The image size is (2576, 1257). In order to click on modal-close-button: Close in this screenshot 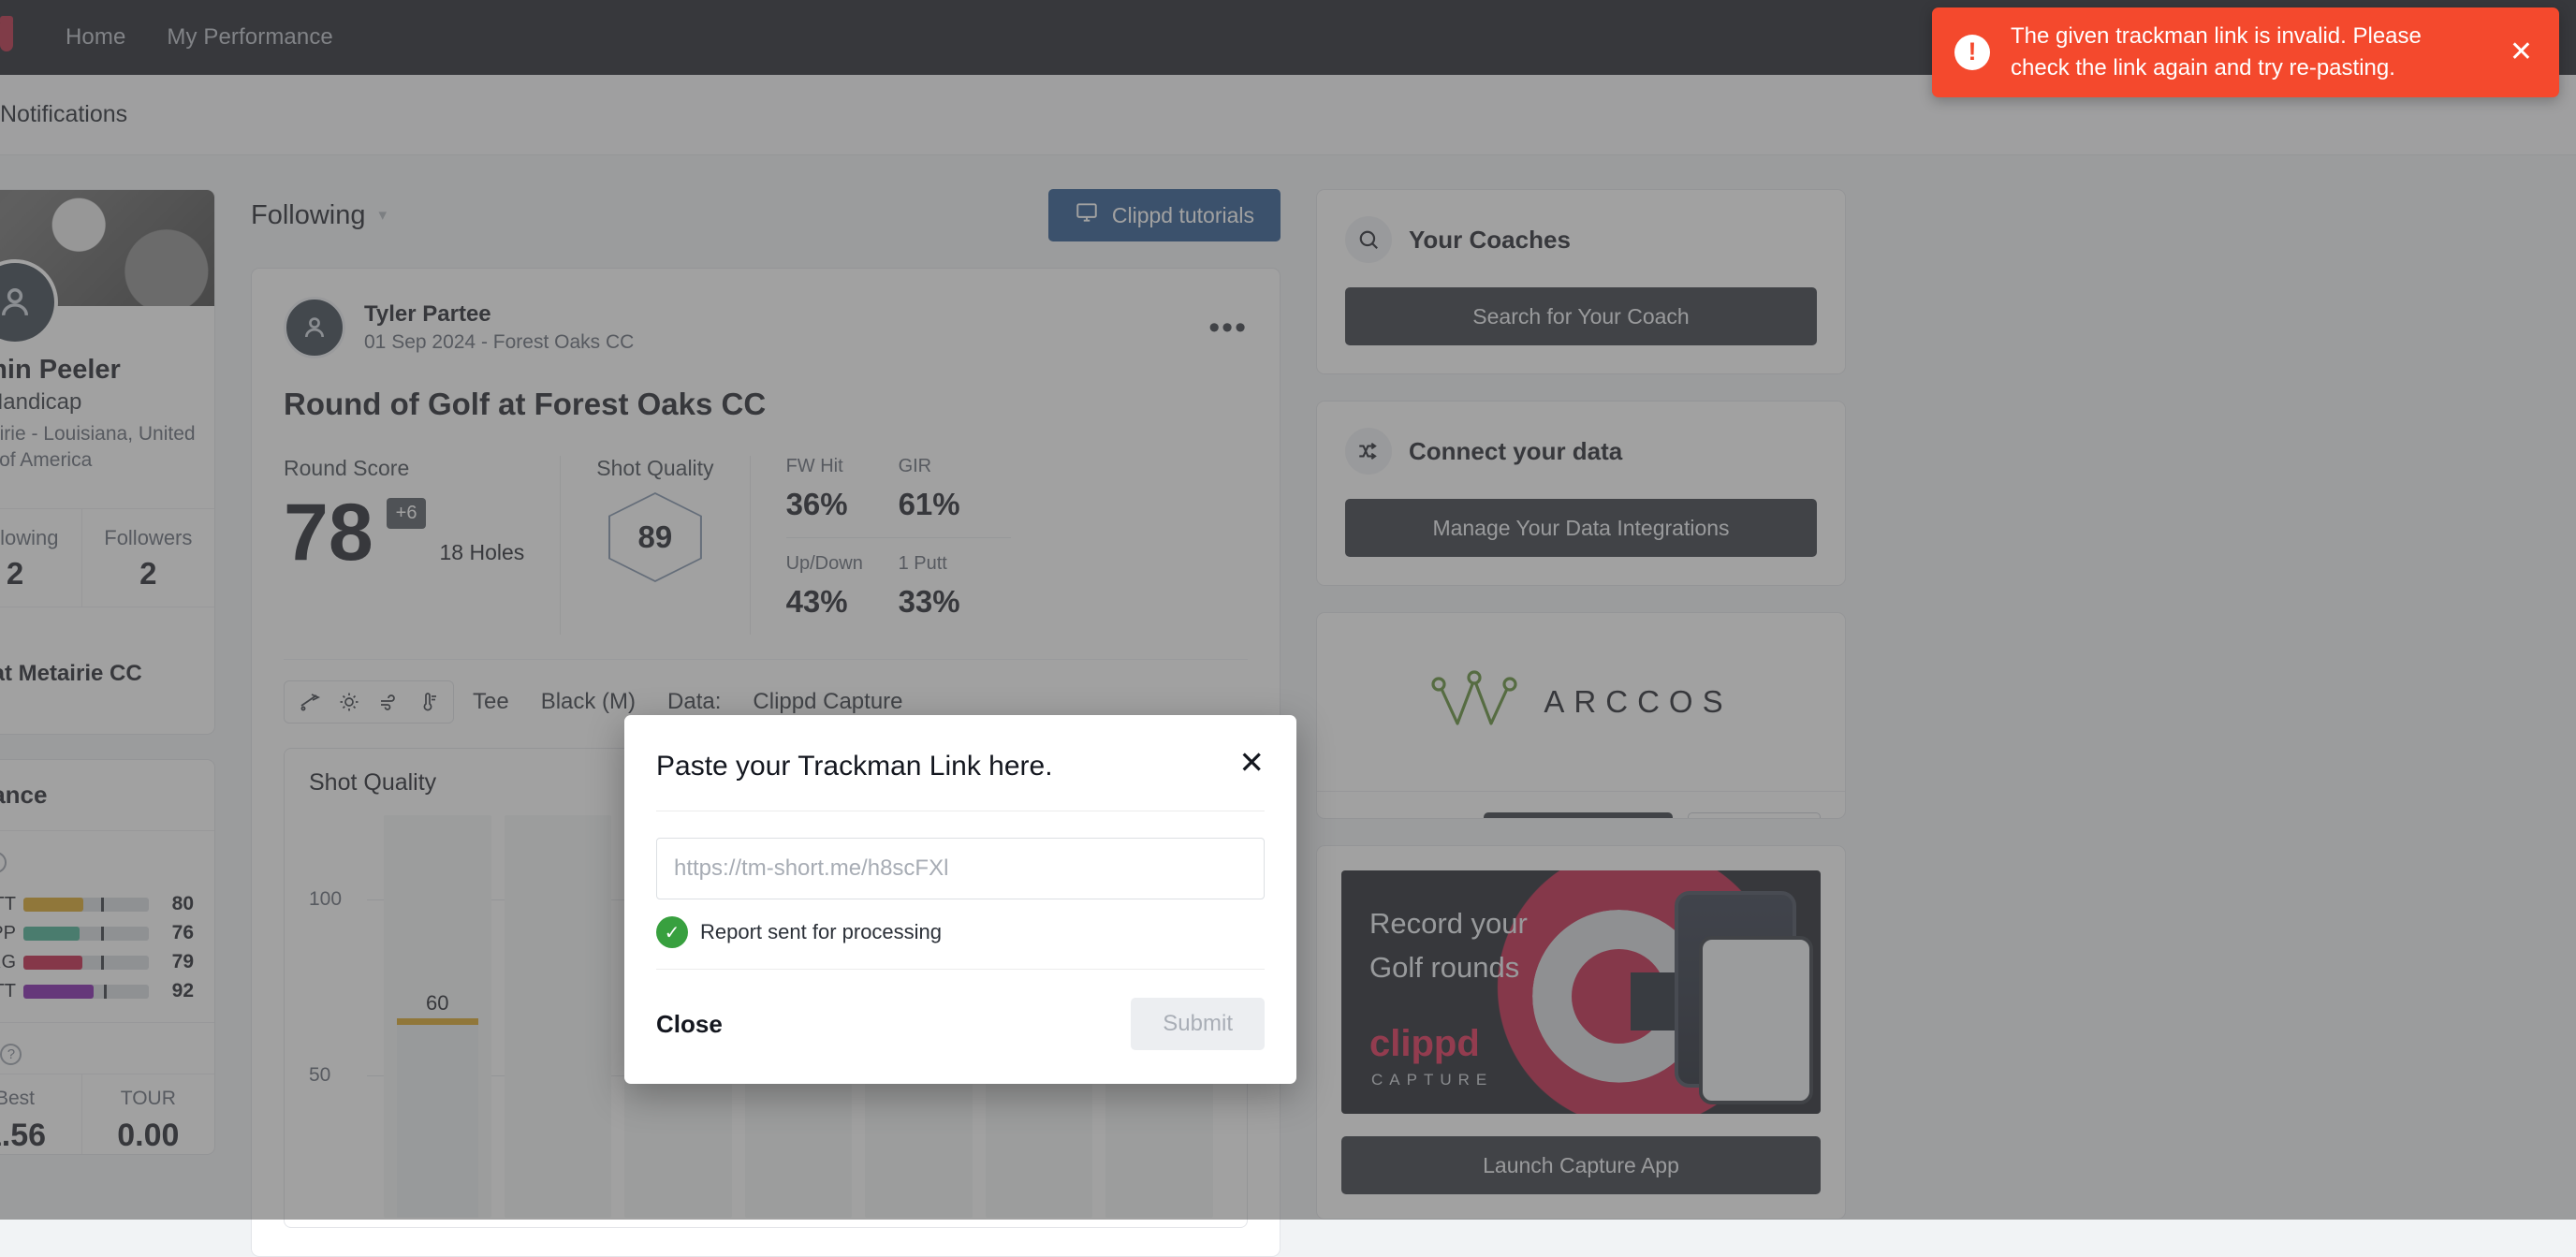, I will do `click(689, 1024)`.